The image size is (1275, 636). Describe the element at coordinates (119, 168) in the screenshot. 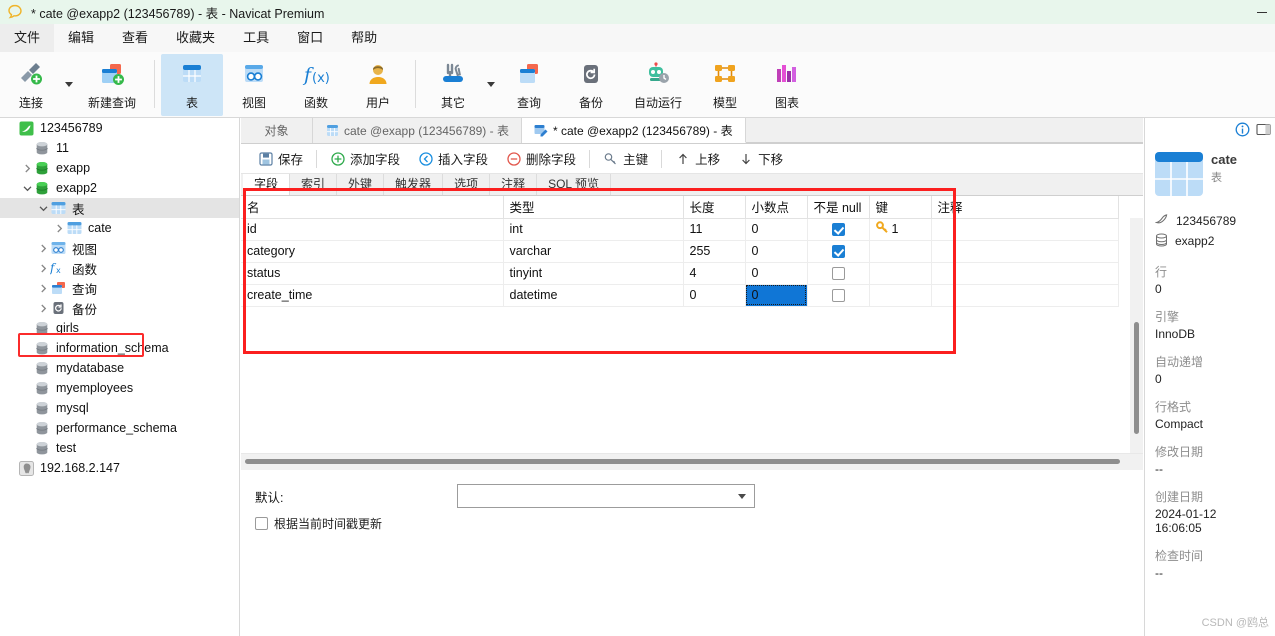

I see `tree-item-exapp: exapp` at that location.